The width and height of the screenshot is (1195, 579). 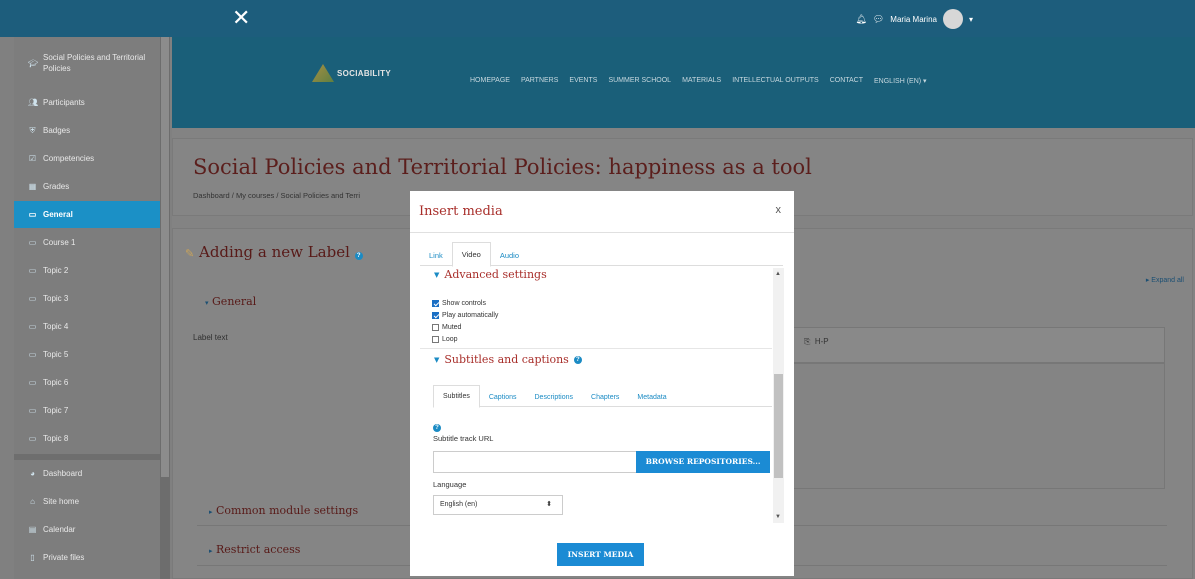 I want to click on label-text-editor, so click(x=978, y=426).